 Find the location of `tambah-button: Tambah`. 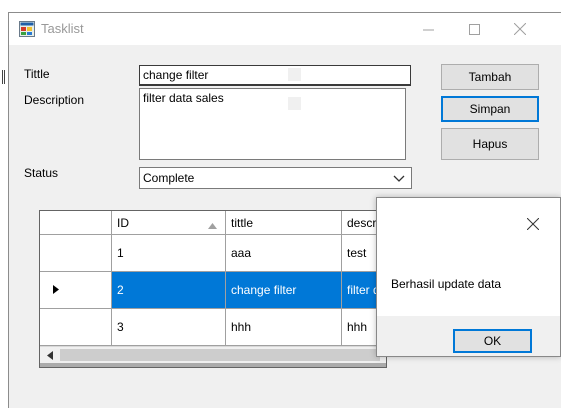

tambah-button: Tambah is located at coordinates (490, 77).